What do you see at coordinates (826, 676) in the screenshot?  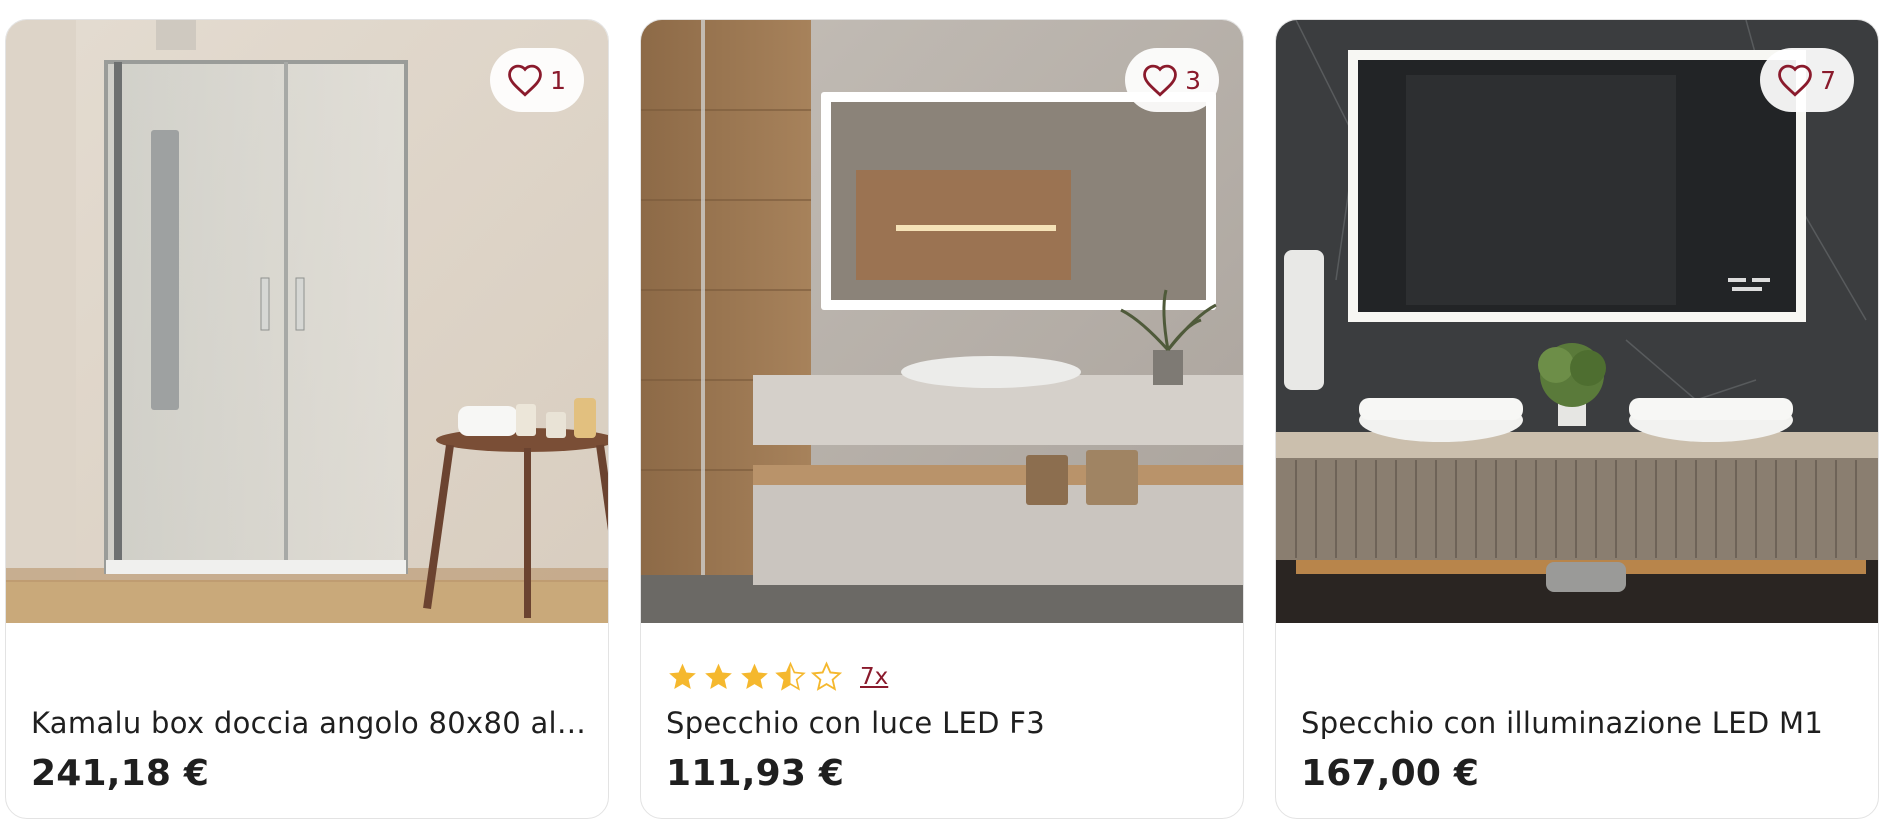 I see `star-outline-icon` at bounding box center [826, 676].